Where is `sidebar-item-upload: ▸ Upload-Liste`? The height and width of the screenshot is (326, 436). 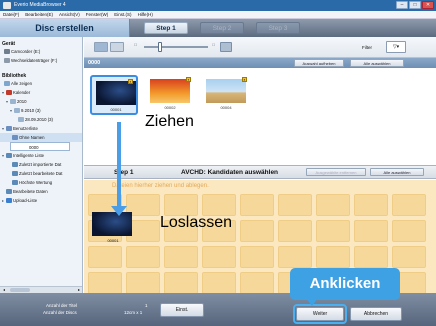 sidebar-item-upload: ▸ Upload-Liste is located at coordinates (41, 200).